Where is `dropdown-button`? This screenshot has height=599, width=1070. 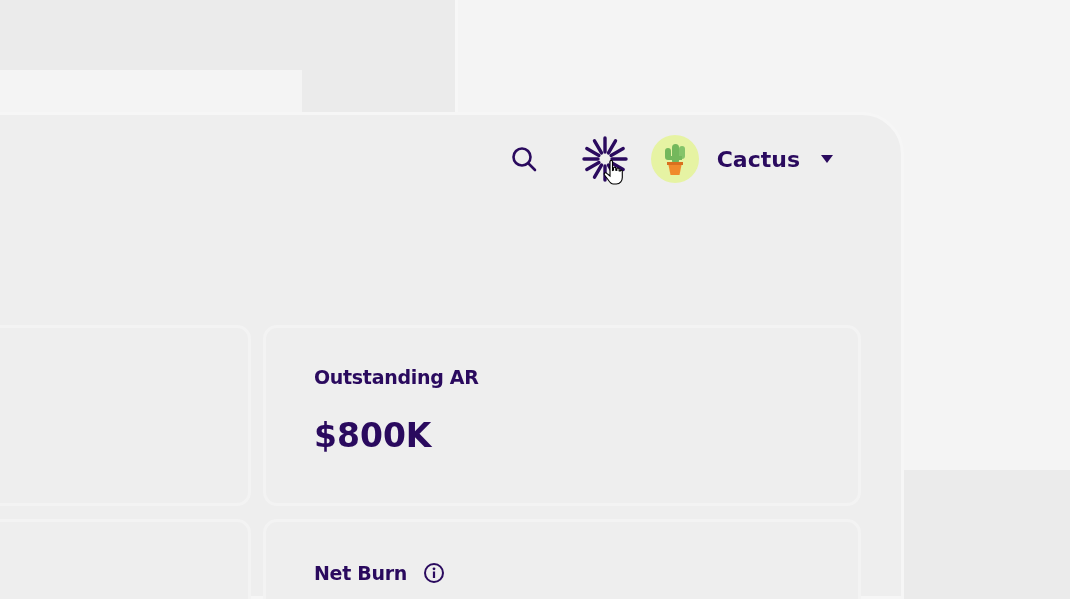 dropdown-button is located at coordinates (827, 159).